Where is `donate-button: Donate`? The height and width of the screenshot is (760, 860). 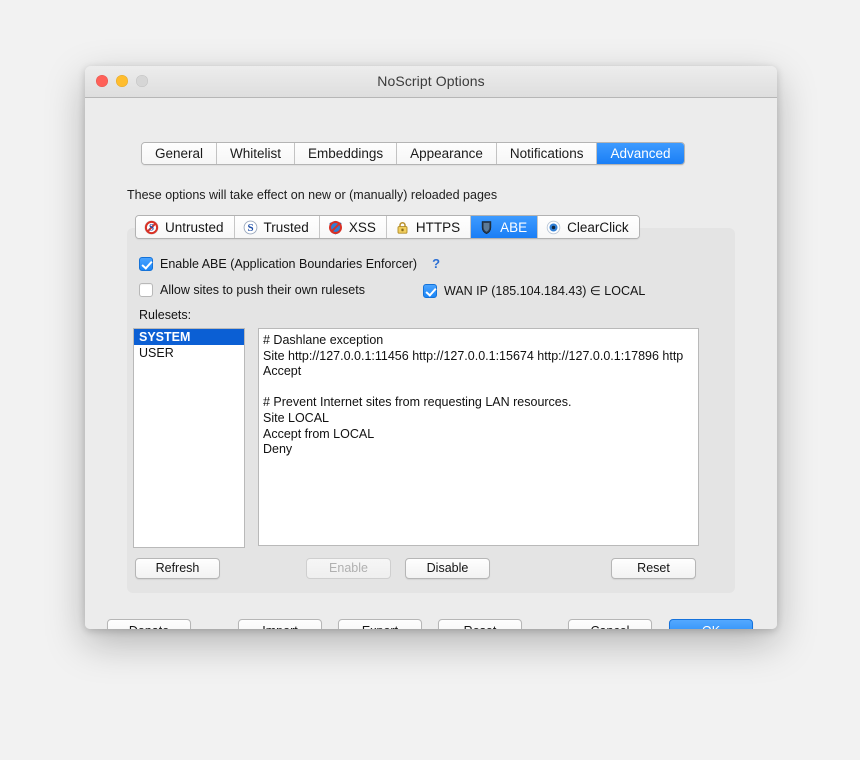 donate-button: Donate is located at coordinates (149, 624).